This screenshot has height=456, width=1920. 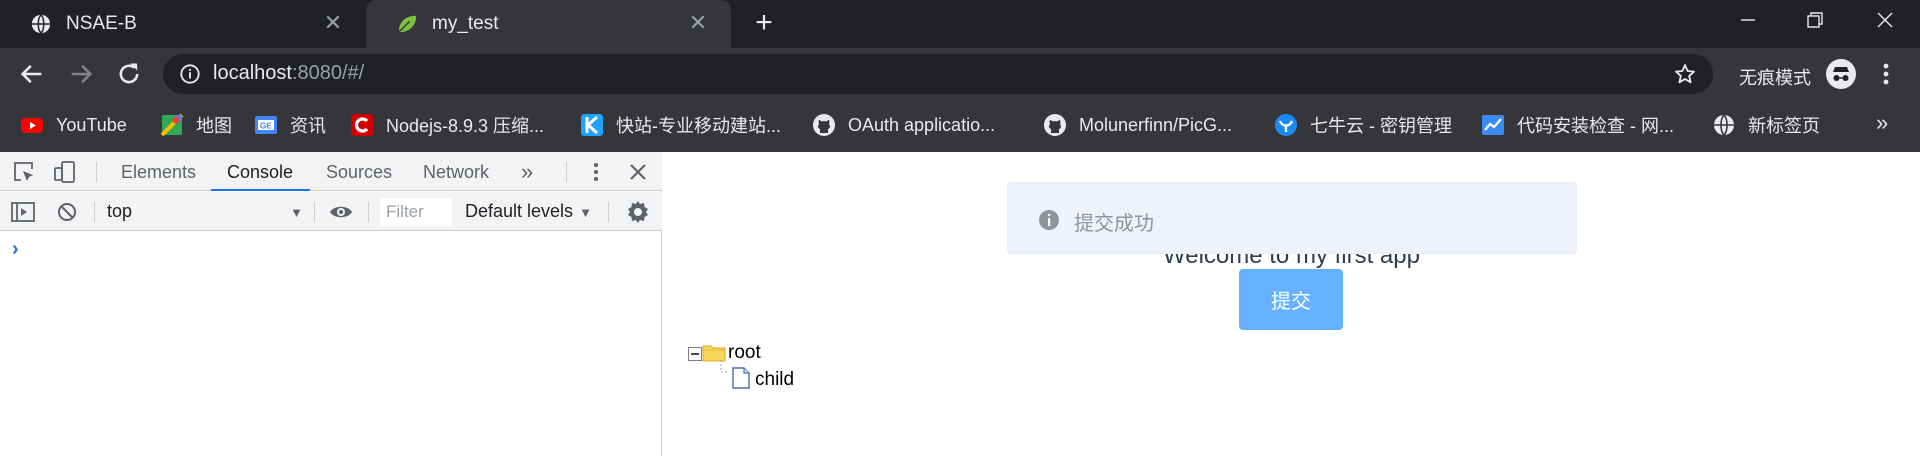 What do you see at coordinates (32, 74) in the screenshot?
I see `back-arrow-icon` at bounding box center [32, 74].